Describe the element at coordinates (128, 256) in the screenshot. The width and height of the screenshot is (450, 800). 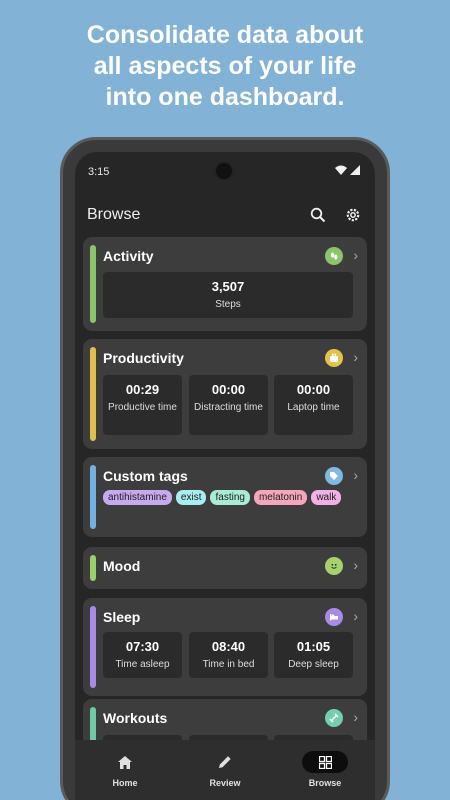
I see `card-title: Activity` at that location.